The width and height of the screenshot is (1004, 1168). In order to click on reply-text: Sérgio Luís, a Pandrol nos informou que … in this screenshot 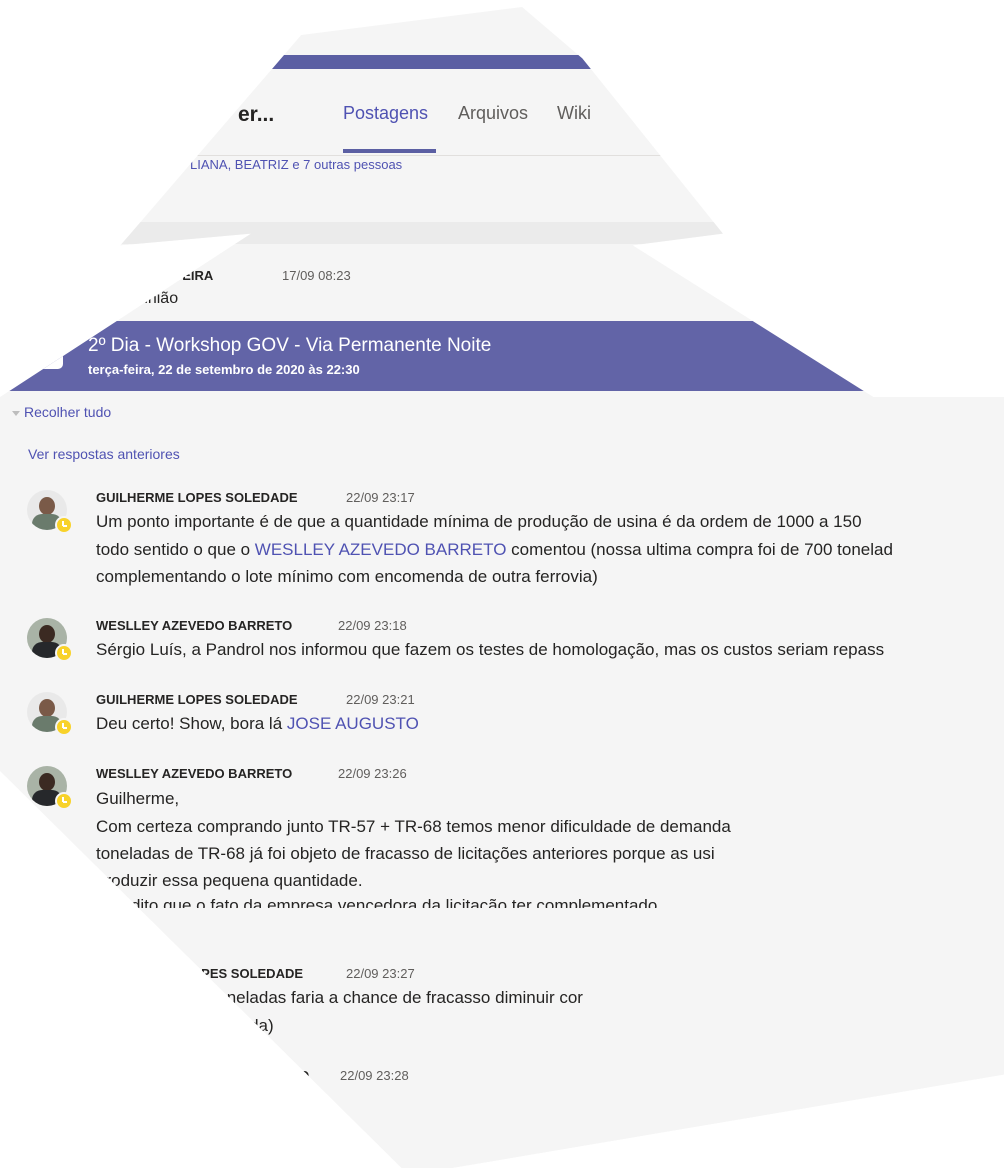, I will do `click(490, 649)`.